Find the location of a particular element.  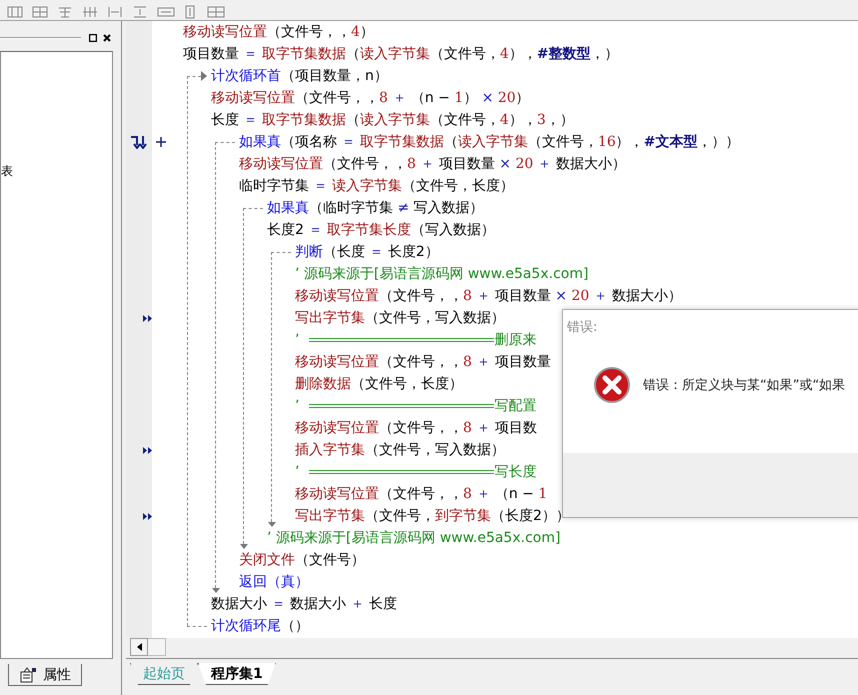

code-line: 移动读写位置（文件号，，8 ＋ （n − 1 is located at coordinates (421, 494).